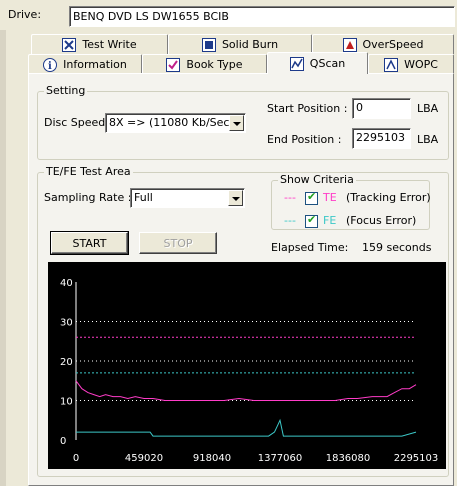 The image size is (457, 486). I want to click on end-position-value: 2295103, so click(380, 137).